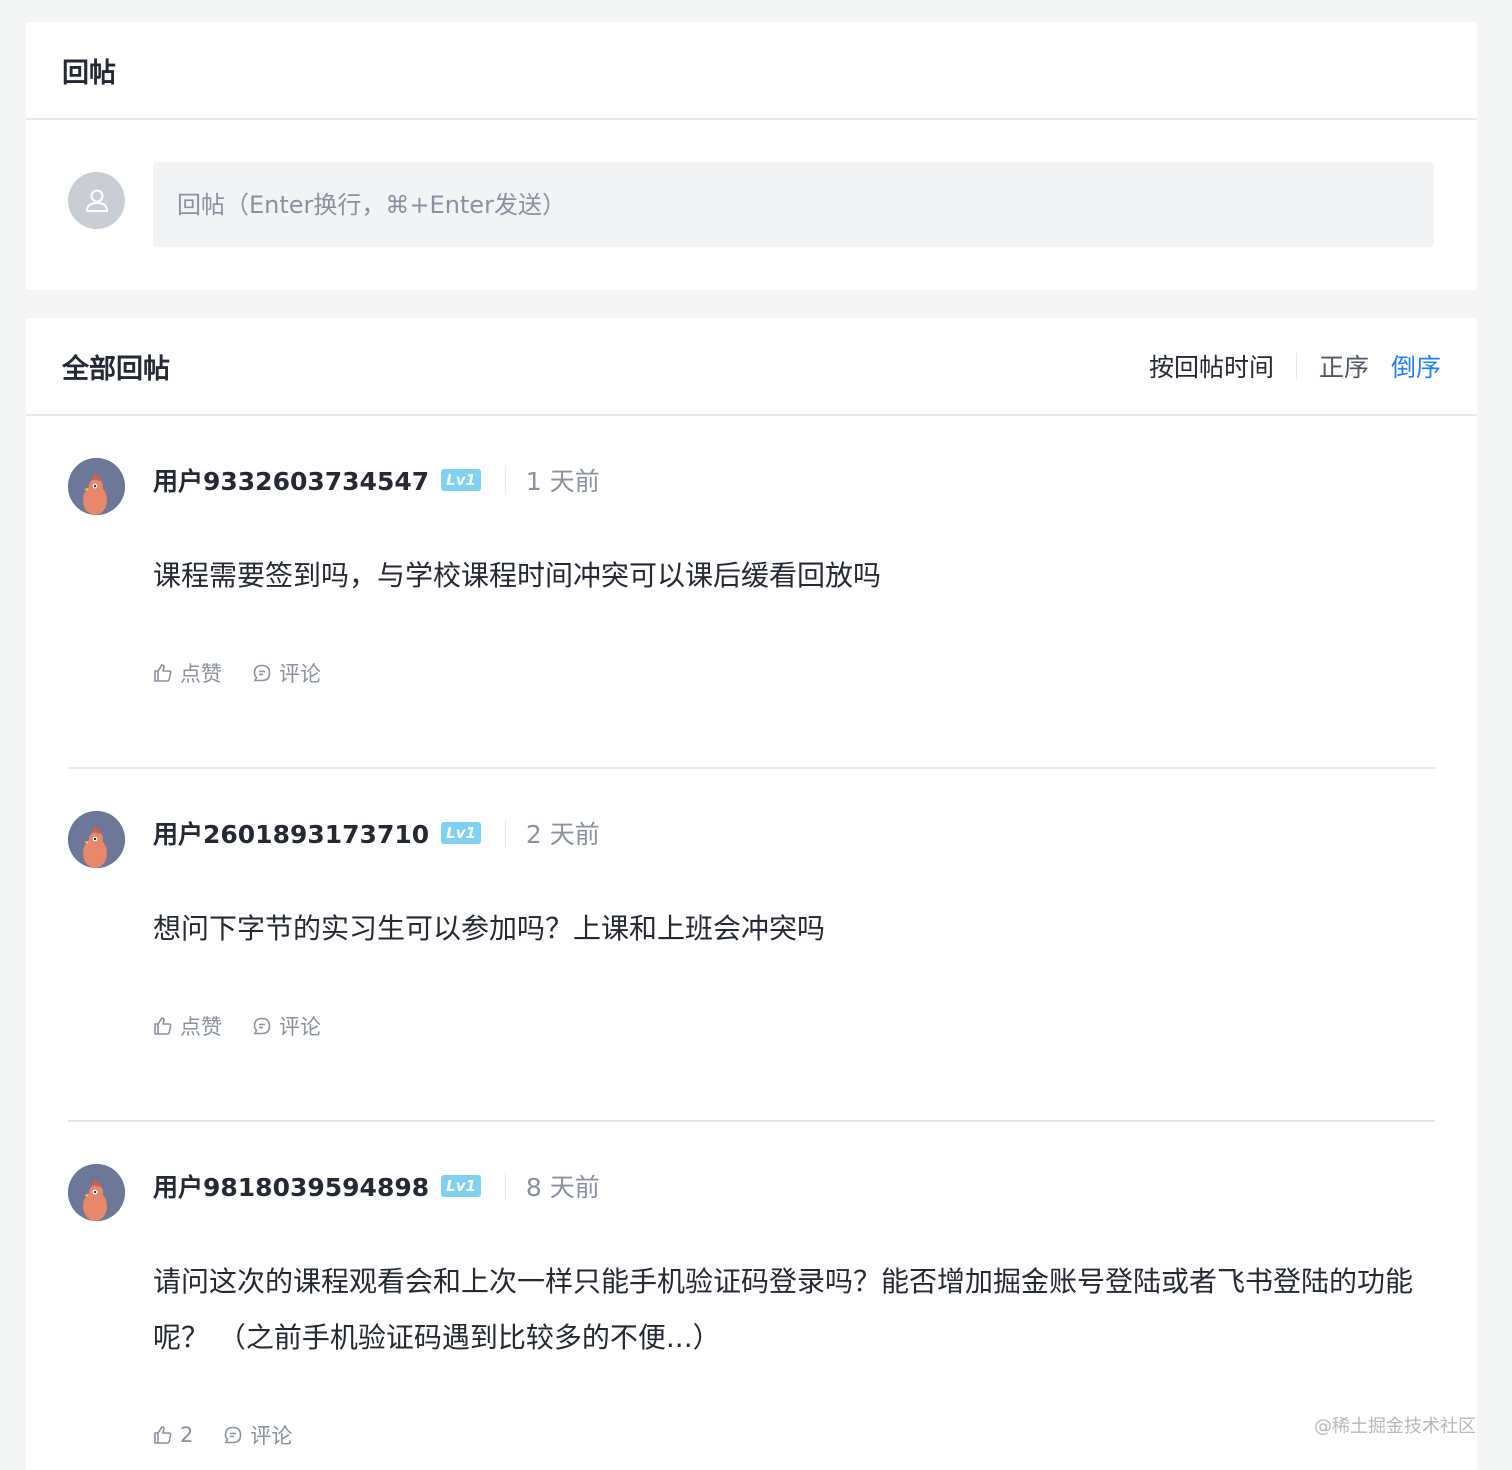 Image resolution: width=1512 pixels, height=1470 pixels. Describe the element at coordinates (1344, 366) in the screenshot. I see `sort-ascending-button: 正序` at that location.